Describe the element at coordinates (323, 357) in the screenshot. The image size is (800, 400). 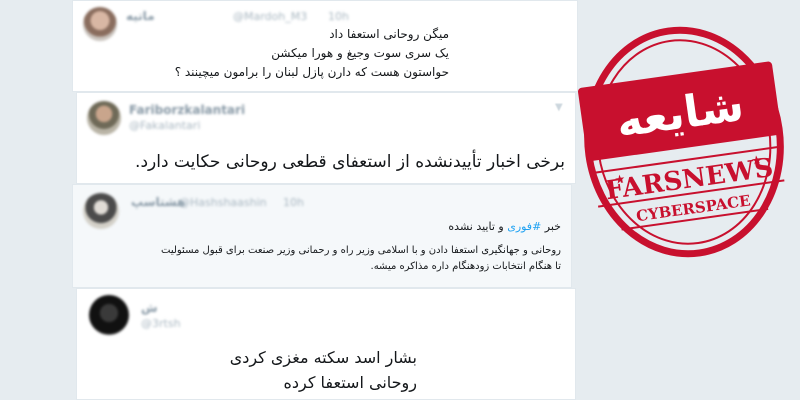
I see `tweet-text-line: بشار اسد سکته مغزی کردی` at that location.